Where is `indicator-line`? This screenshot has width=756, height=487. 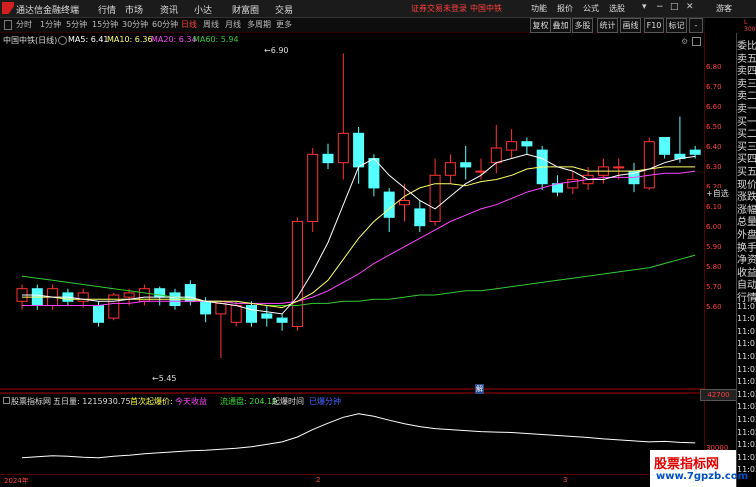
indicator-line is located at coordinates (358, 436).